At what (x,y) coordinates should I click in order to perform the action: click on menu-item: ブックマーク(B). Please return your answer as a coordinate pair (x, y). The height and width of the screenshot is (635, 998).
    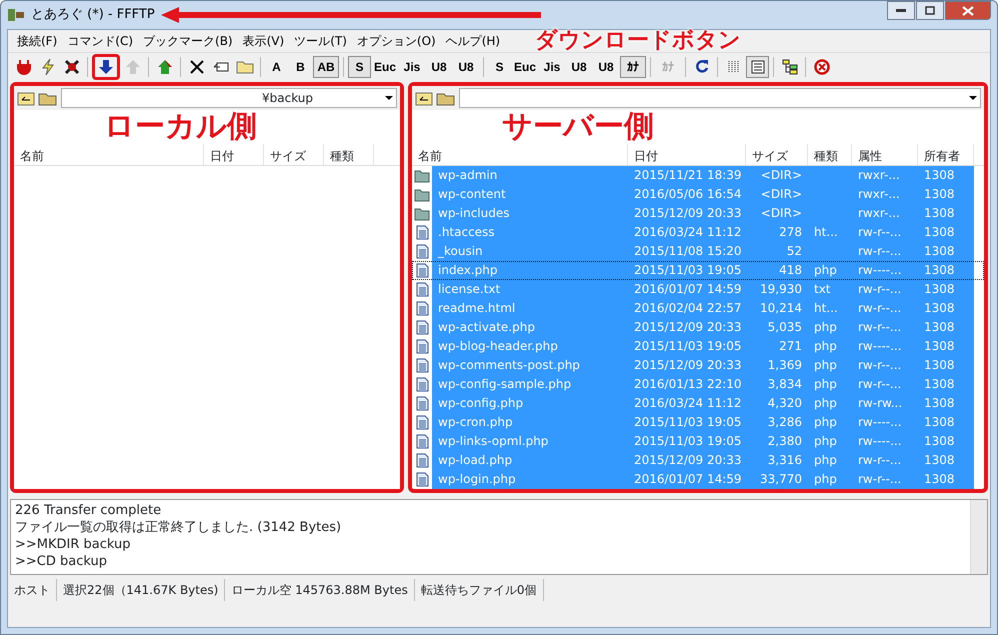
    Looking at the image, I should click on (188, 41).